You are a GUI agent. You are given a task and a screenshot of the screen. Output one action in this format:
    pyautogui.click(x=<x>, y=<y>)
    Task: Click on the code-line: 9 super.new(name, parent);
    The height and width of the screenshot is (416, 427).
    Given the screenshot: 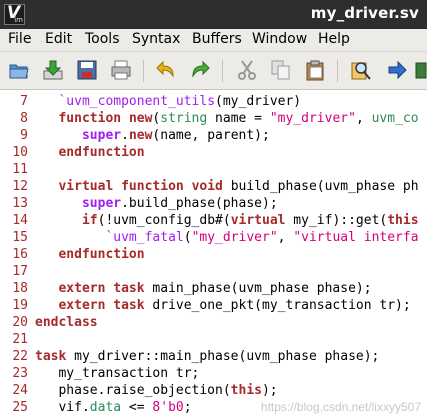 What is the action you would take?
    pyautogui.click(x=213, y=135)
    